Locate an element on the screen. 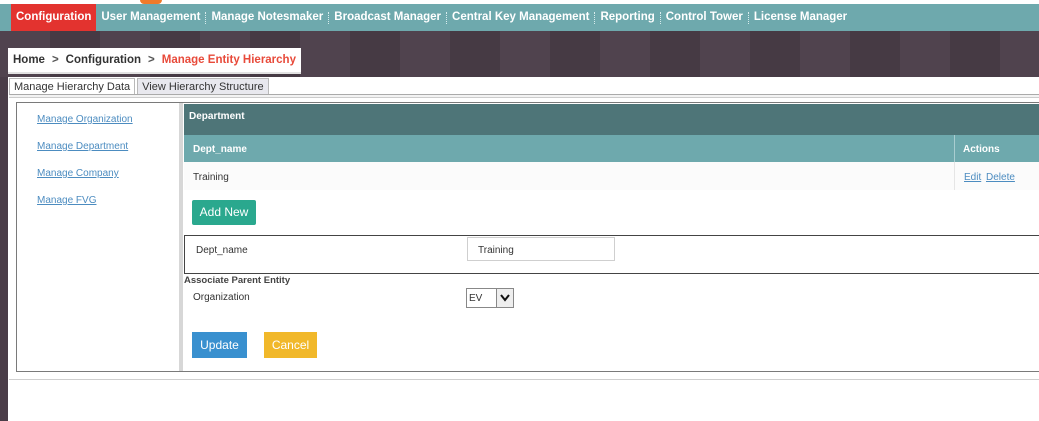 Image resolution: width=1039 pixels, height=421 pixels. nav-item-license-manager: License Manager is located at coordinates (800, 17).